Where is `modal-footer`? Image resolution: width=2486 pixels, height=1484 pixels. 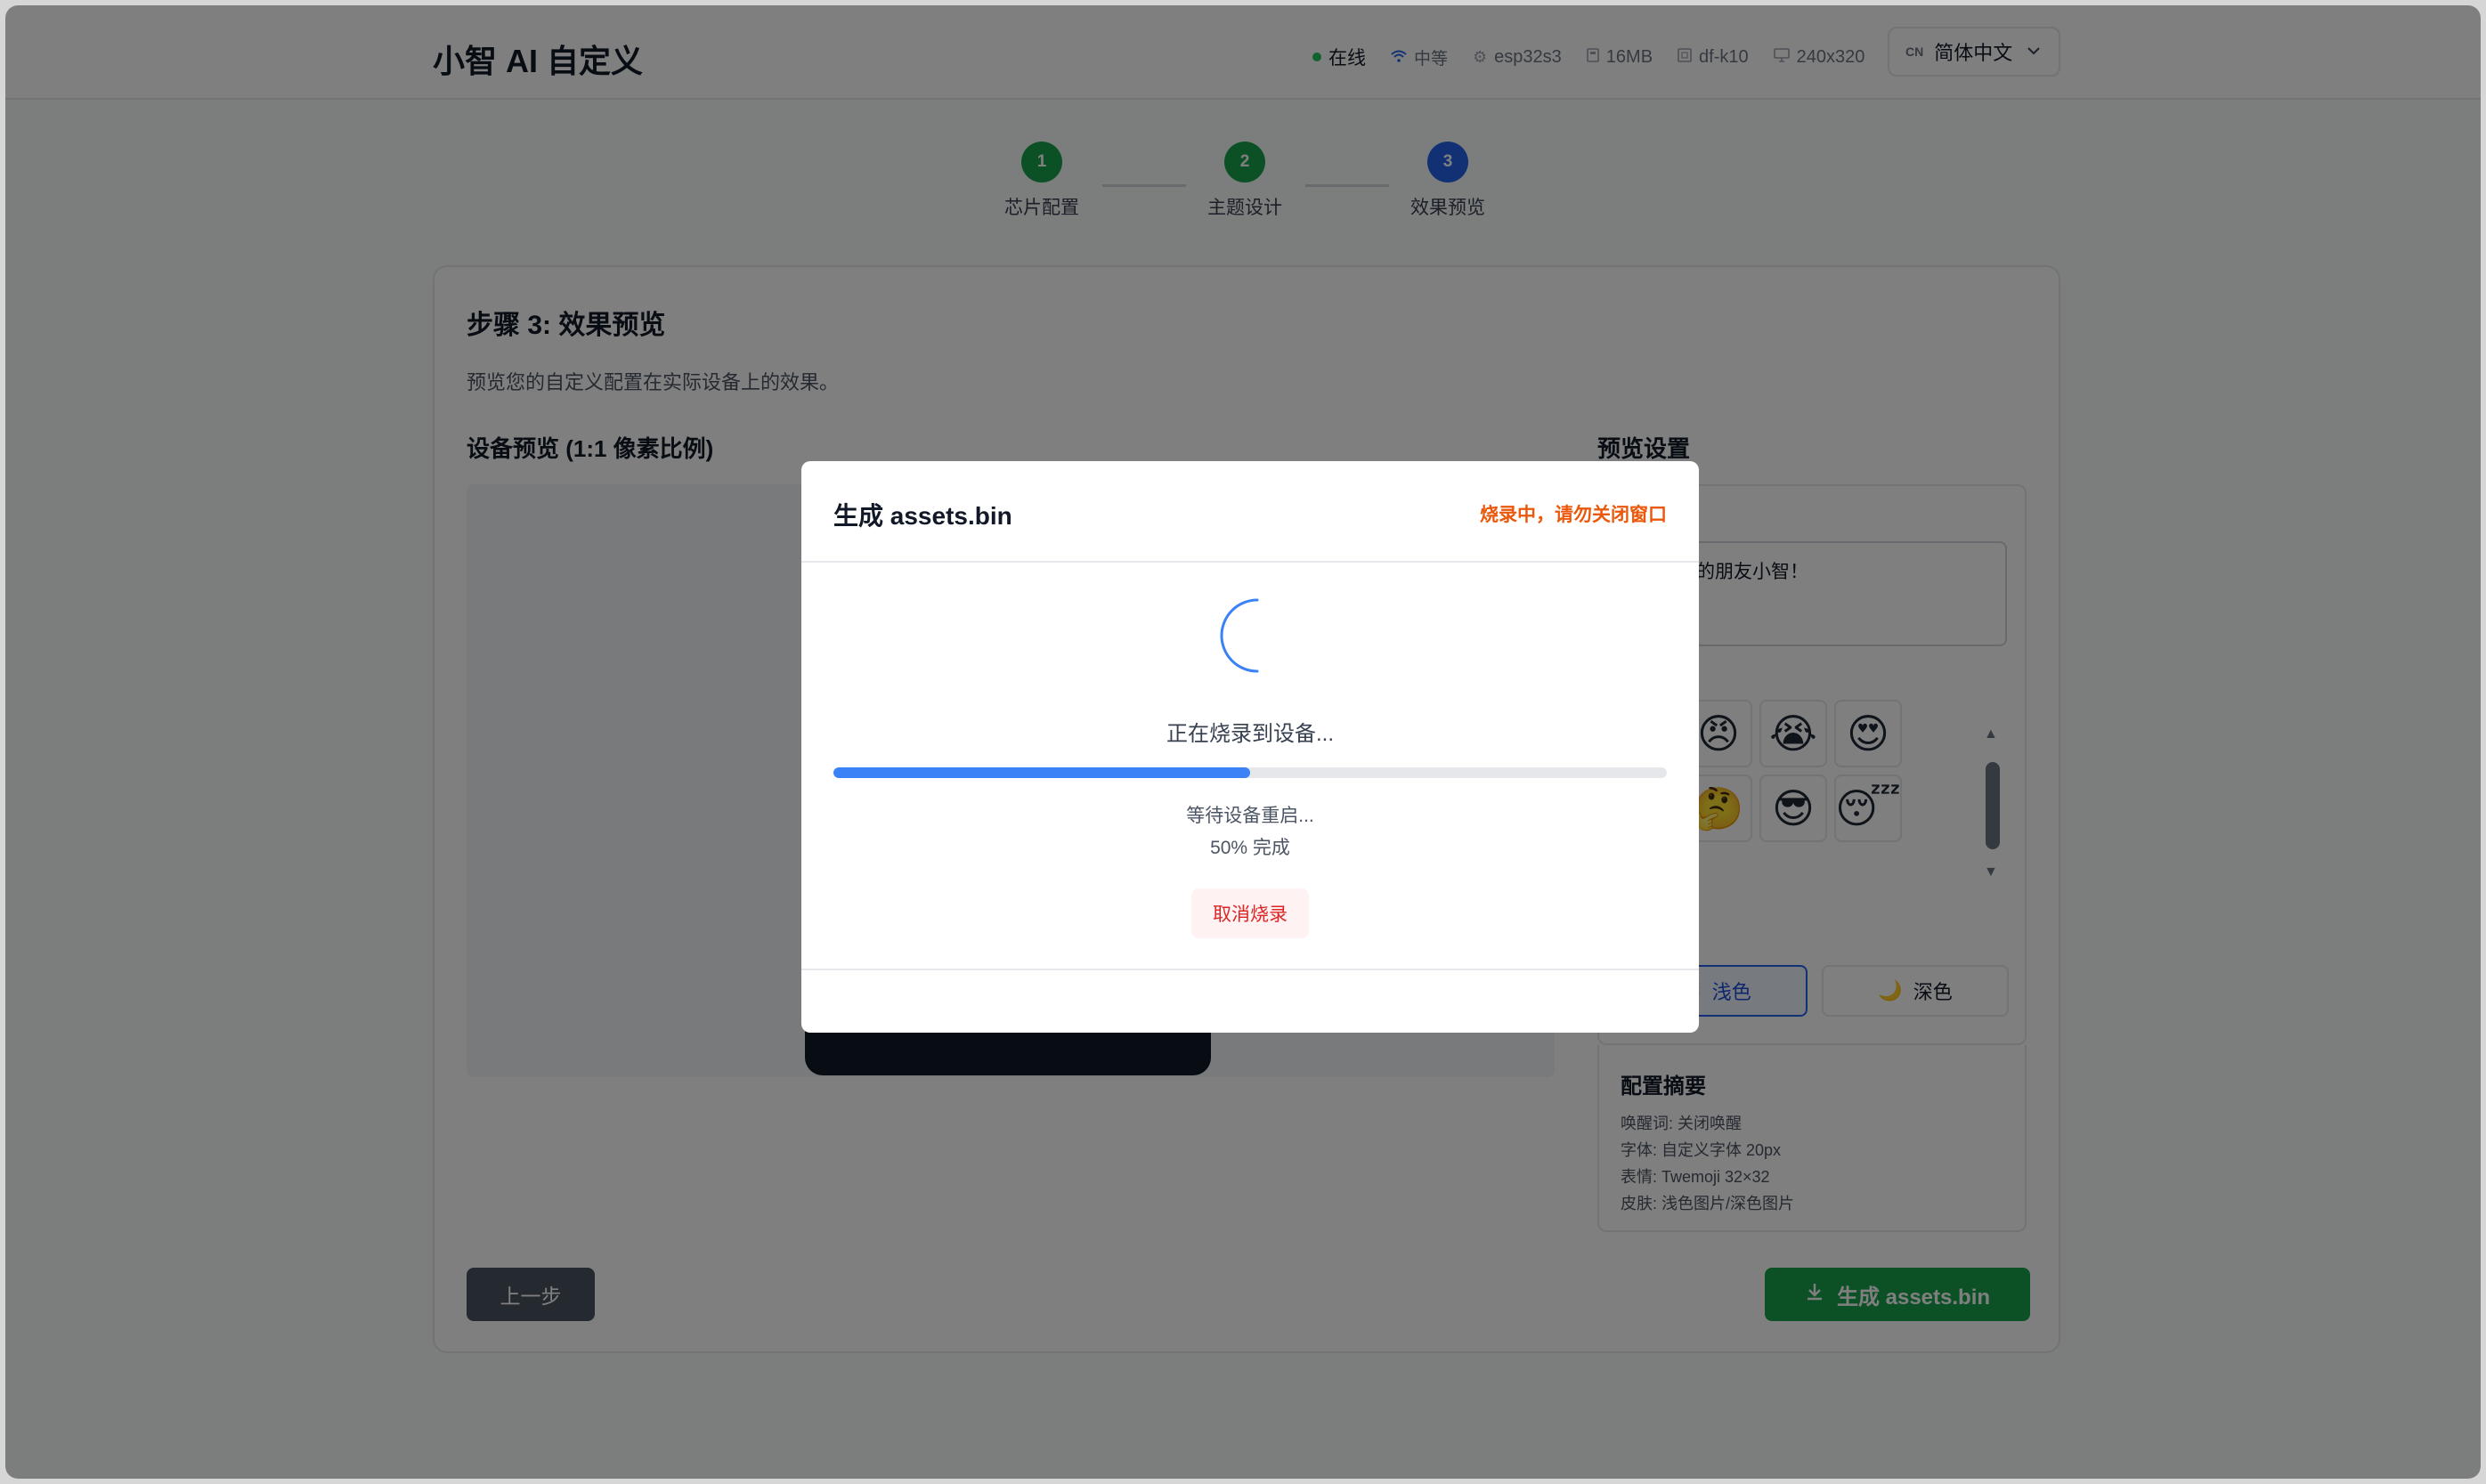
modal-footer is located at coordinates (1250, 1001).